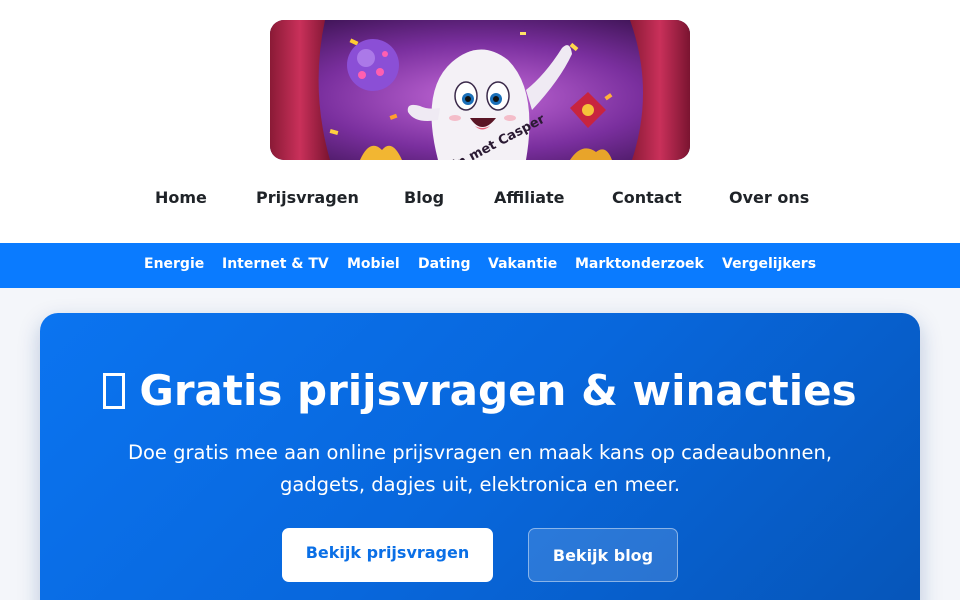  I want to click on casper-logo-banner: Win met Casper, so click(480, 90).